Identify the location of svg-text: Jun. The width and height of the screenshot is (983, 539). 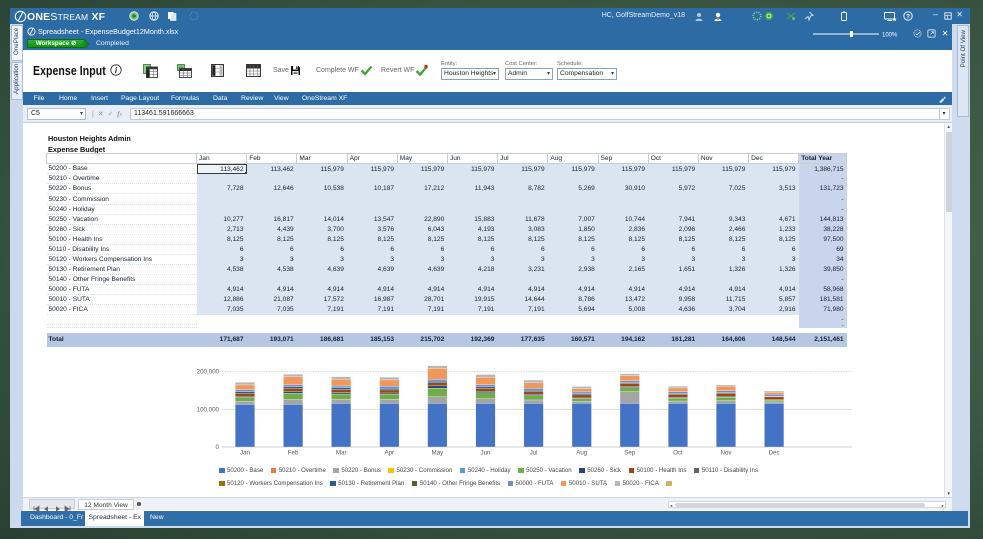
(486, 453).